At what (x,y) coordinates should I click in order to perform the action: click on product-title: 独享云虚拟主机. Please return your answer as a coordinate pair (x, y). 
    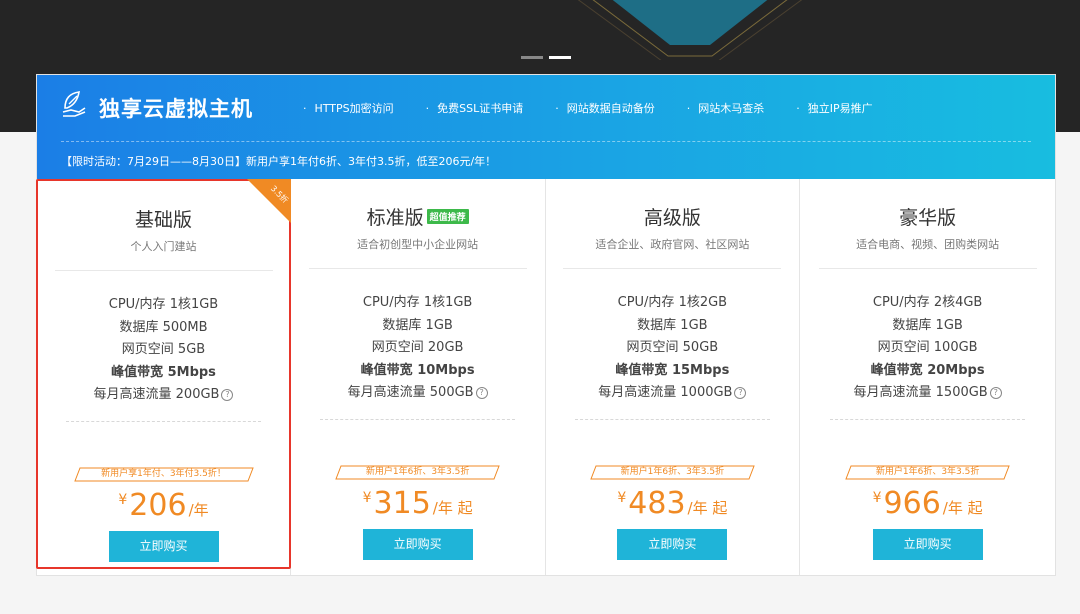
    Looking at the image, I should click on (176, 109).